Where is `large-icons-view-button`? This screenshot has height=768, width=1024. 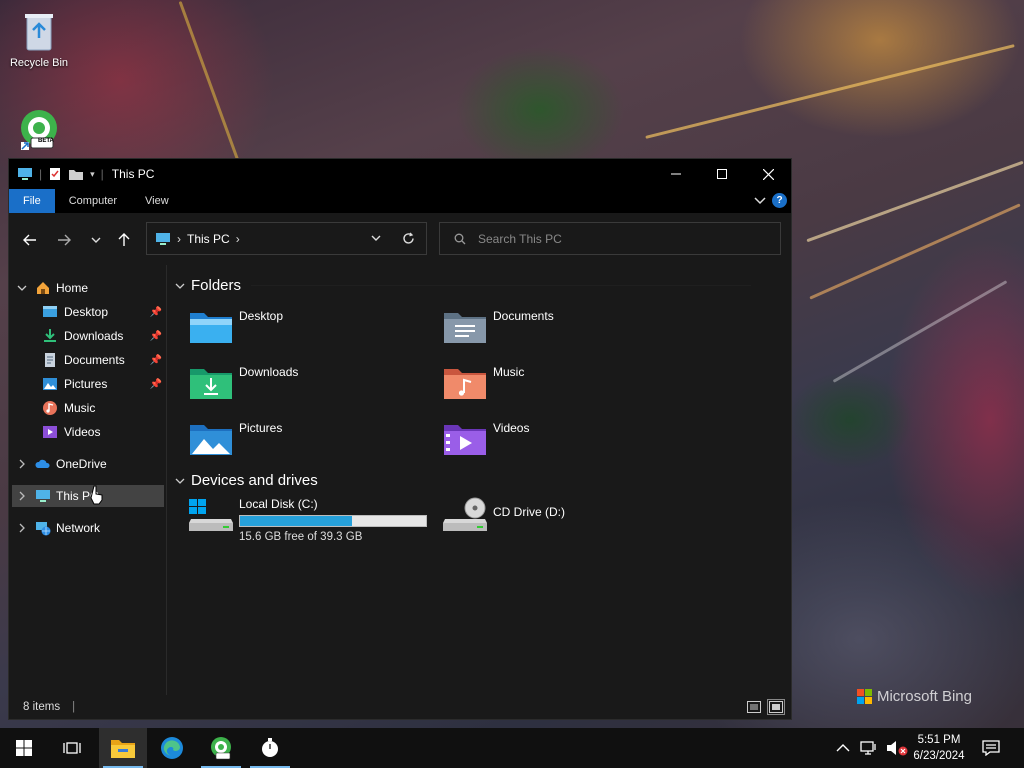 large-icons-view-button is located at coordinates (776, 707).